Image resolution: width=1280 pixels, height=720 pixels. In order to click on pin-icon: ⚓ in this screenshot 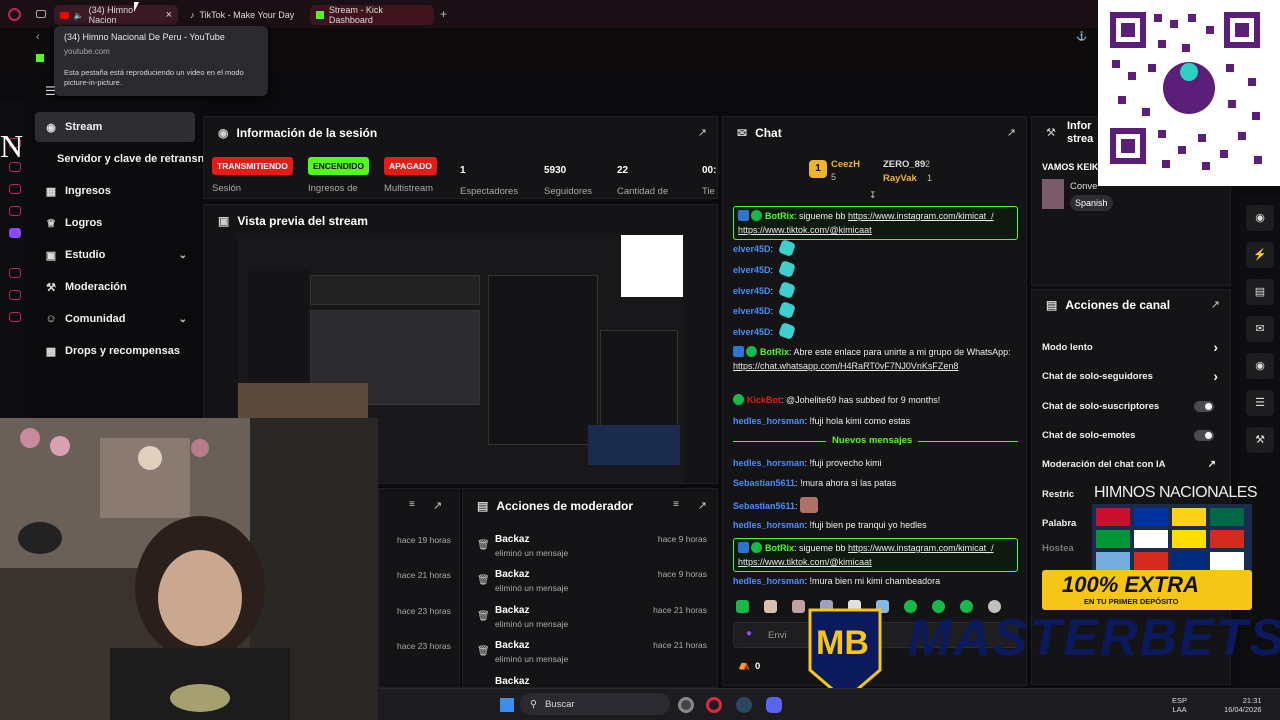, I will do `click(1081, 36)`.